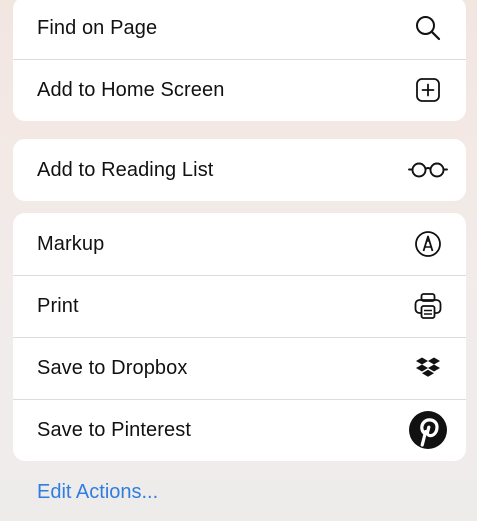 The height and width of the screenshot is (521, 477). Describe the element at coordinates (125, 169) in the screenshot. I see `add-to-reading-list-label: Add to Reading List` at that location.